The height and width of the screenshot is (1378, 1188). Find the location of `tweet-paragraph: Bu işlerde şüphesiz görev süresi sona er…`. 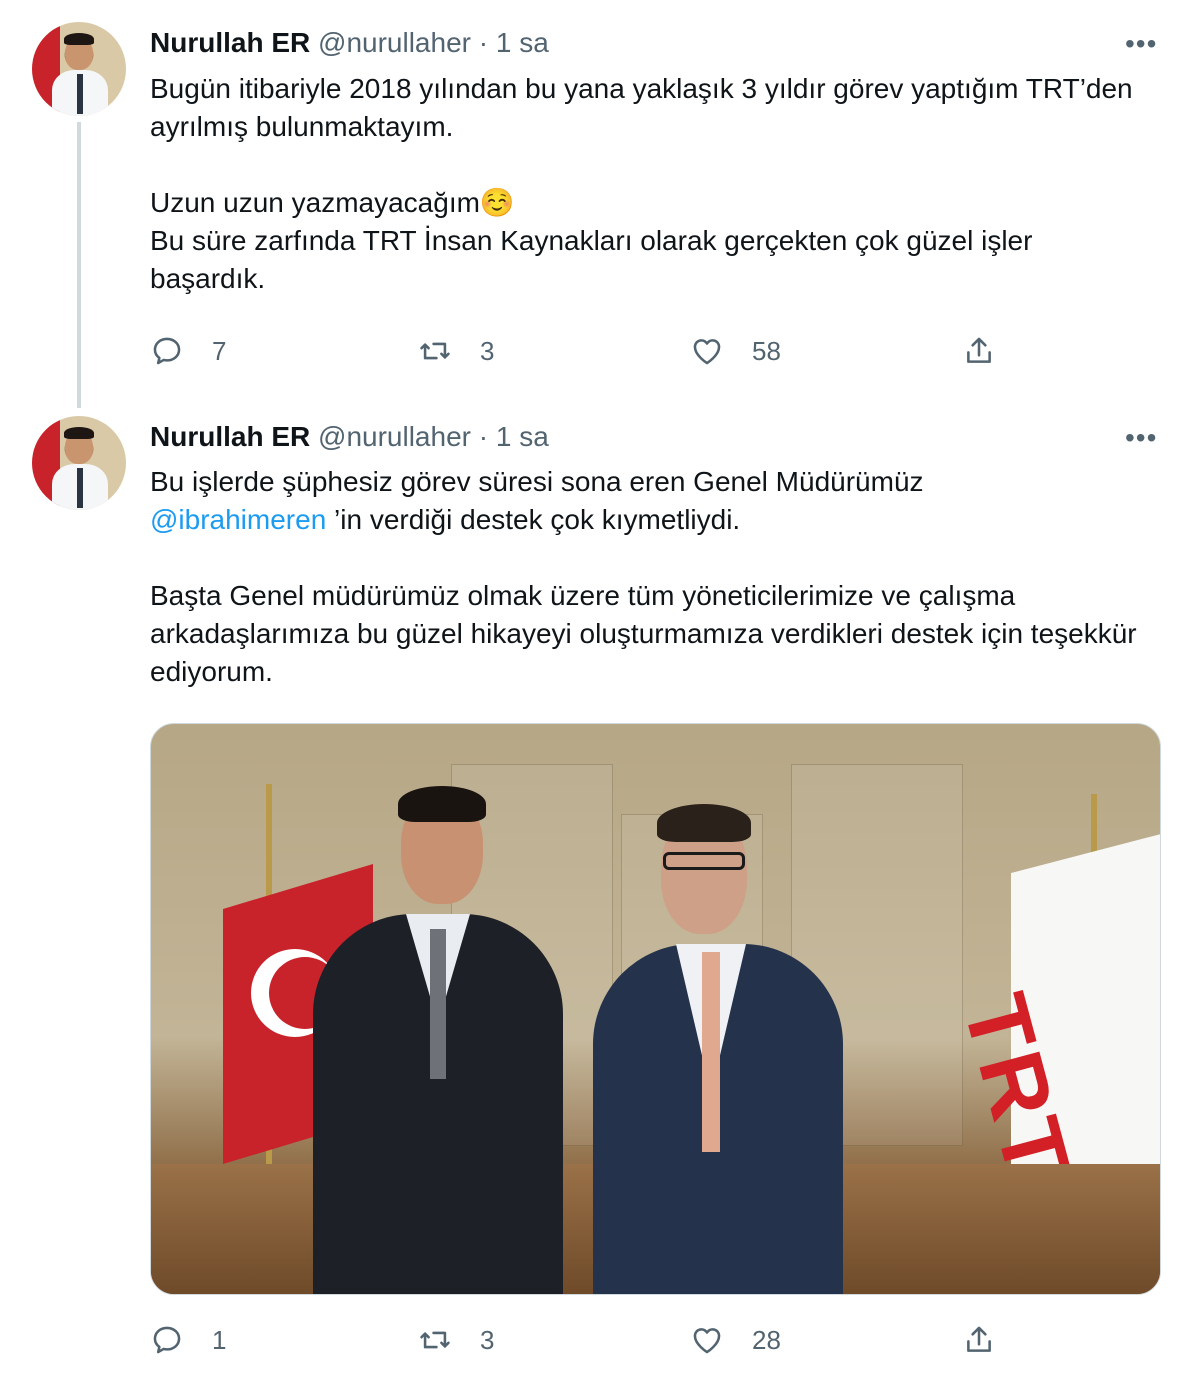

tweet-paragraph: Bu işlerde şüphesiz görev süresi sona er… is located at coordinates (537, 481).